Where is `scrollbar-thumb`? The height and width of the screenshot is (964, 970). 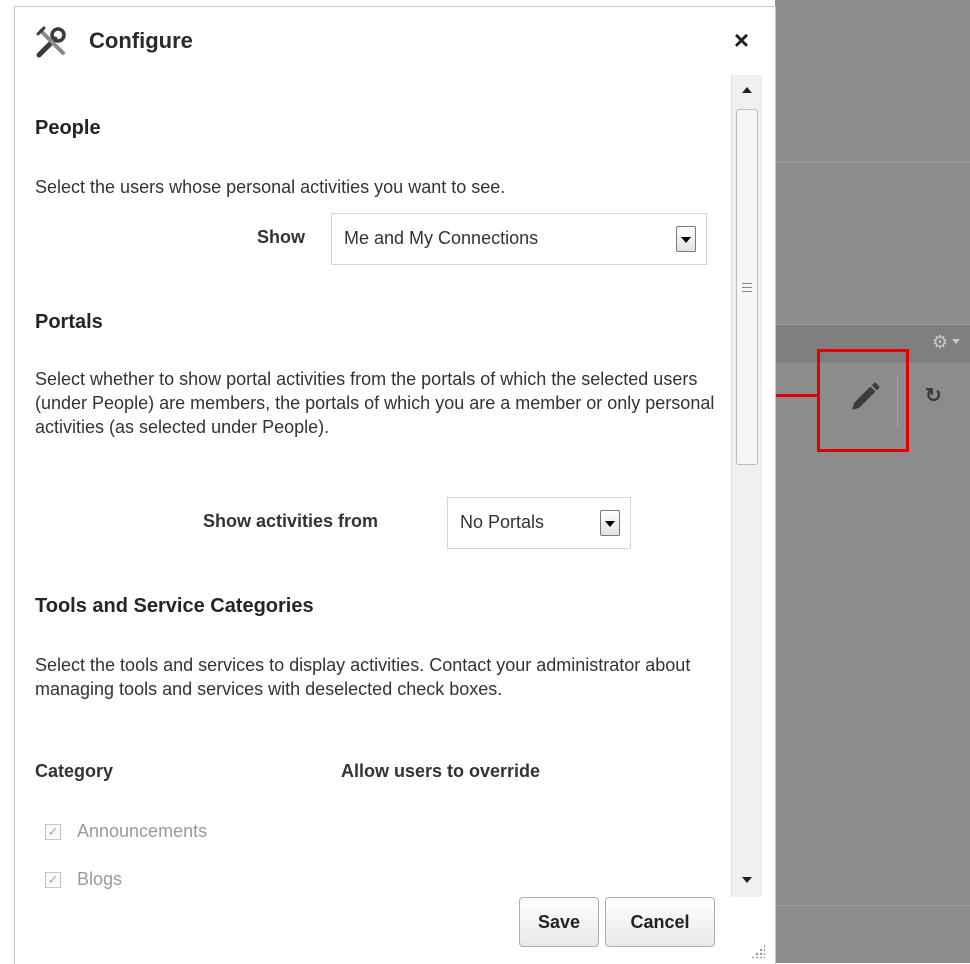 scrollbar-thumb is located at coordinates (747, 287).